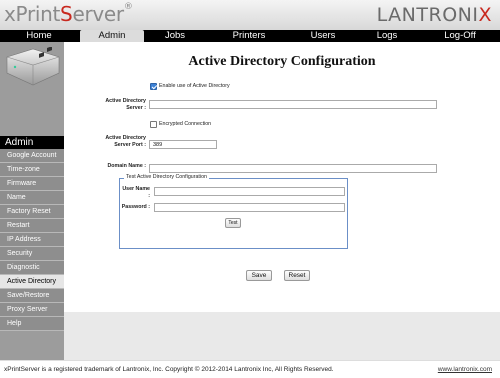 The height and width of the screenshot is (378, 500). Describe the element at coordinates (135, 207) in the screenshot. I see `password-label: Password :` at that location.